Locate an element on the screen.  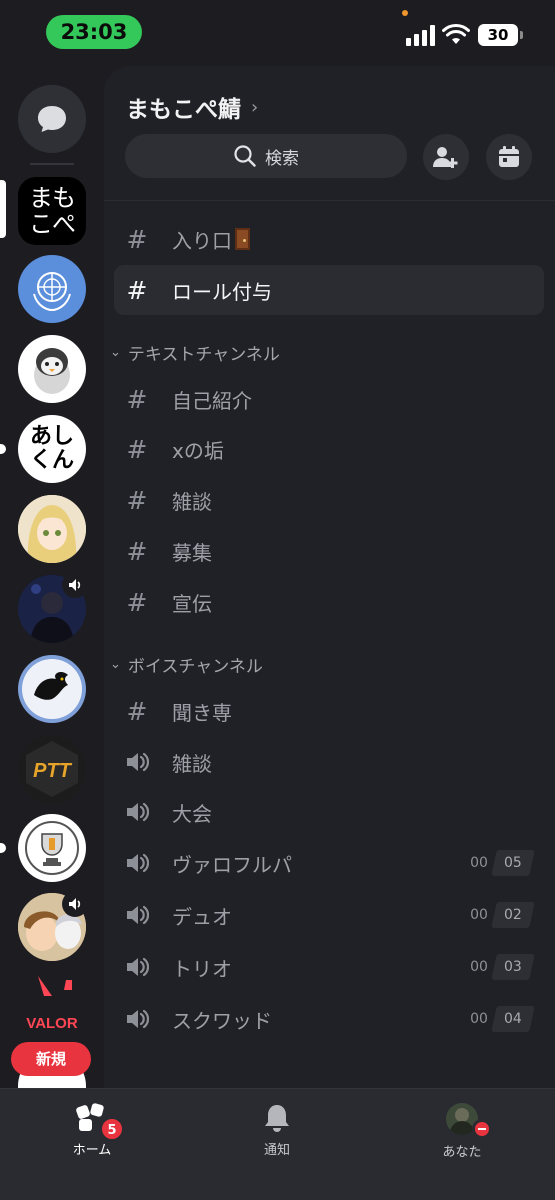
server-icon-ashikun: あしくん is located at coordinates (52, 449).